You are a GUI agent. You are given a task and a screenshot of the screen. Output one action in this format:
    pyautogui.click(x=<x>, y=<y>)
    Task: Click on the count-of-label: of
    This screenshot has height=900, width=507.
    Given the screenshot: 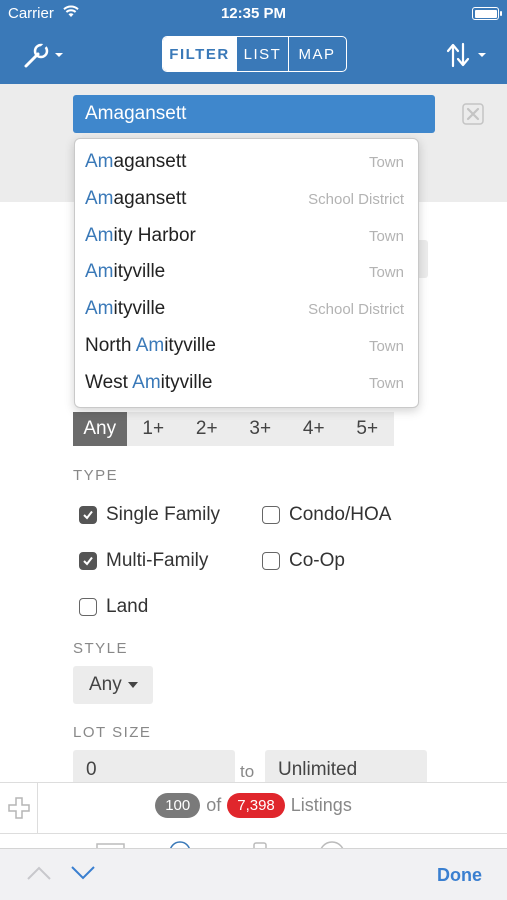 What is the action you would take?
    pyautogui.click(x=214, y=805)
    